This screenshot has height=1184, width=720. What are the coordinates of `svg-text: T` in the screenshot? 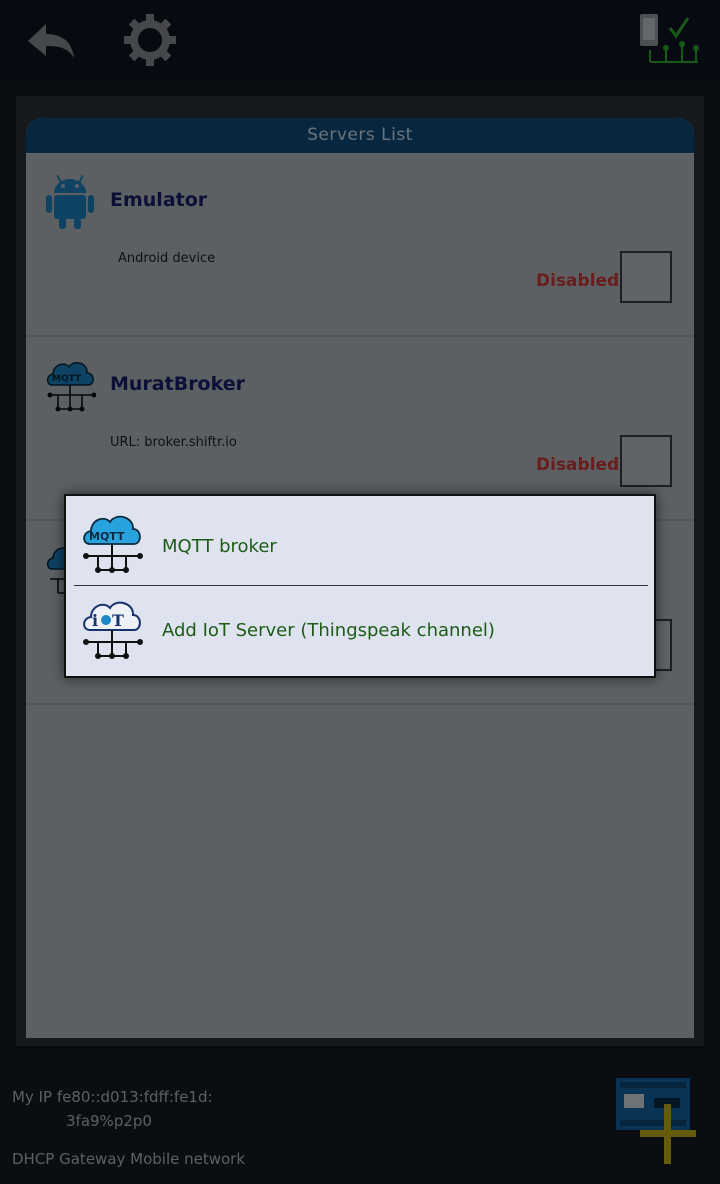 It's located at (118, 620).